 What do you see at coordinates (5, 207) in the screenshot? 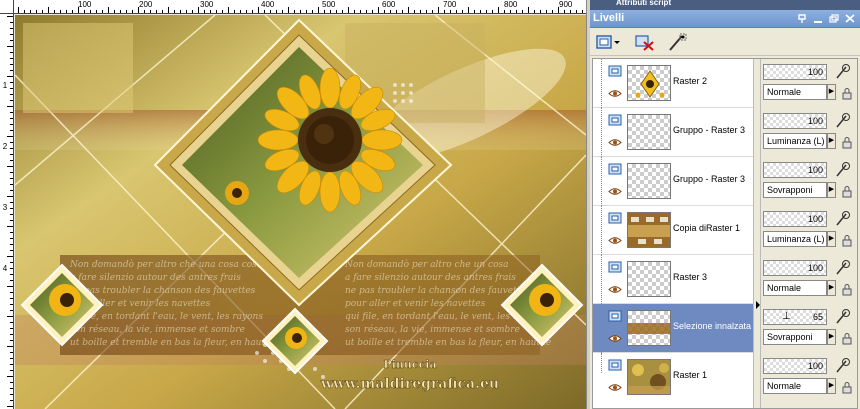
I see `ruler-left-label: 3` at bounding box center [5, 207].